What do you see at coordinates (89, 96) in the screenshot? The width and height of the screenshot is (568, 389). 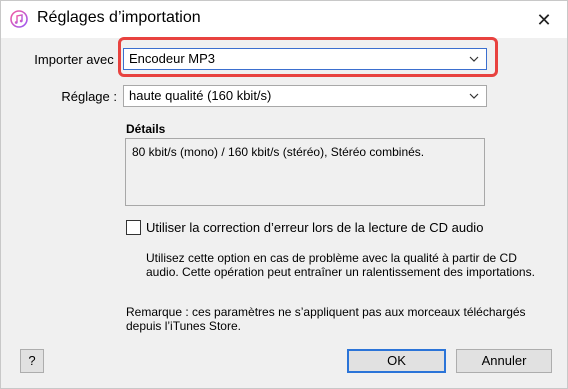 I see `setting-label: Réglage :` at bounding box center [89, 96].